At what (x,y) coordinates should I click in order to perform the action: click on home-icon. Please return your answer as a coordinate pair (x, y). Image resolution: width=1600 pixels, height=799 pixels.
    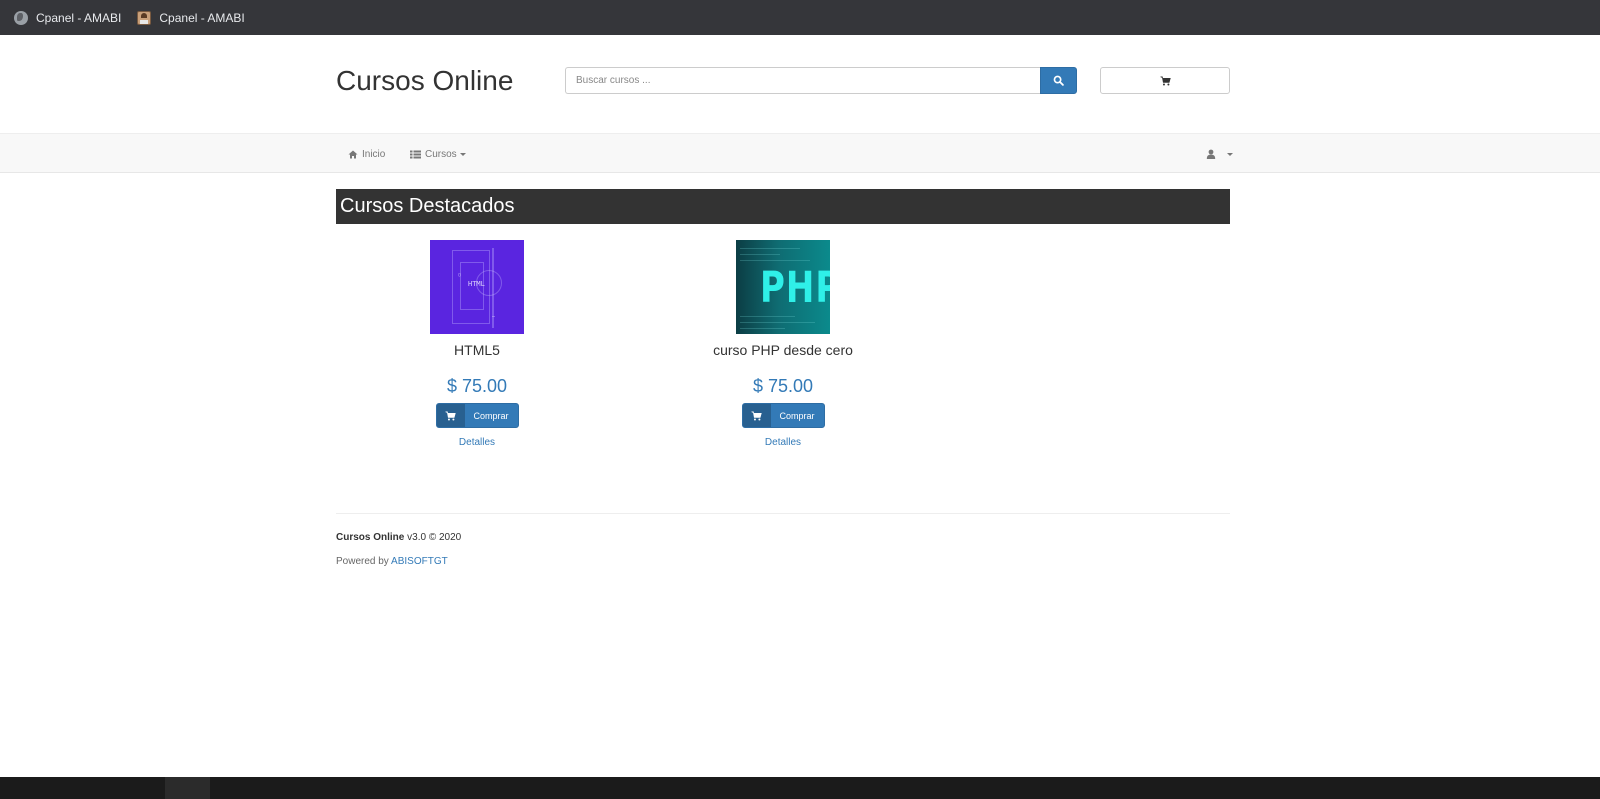
    Looking at the image, I should click on (353, 154).